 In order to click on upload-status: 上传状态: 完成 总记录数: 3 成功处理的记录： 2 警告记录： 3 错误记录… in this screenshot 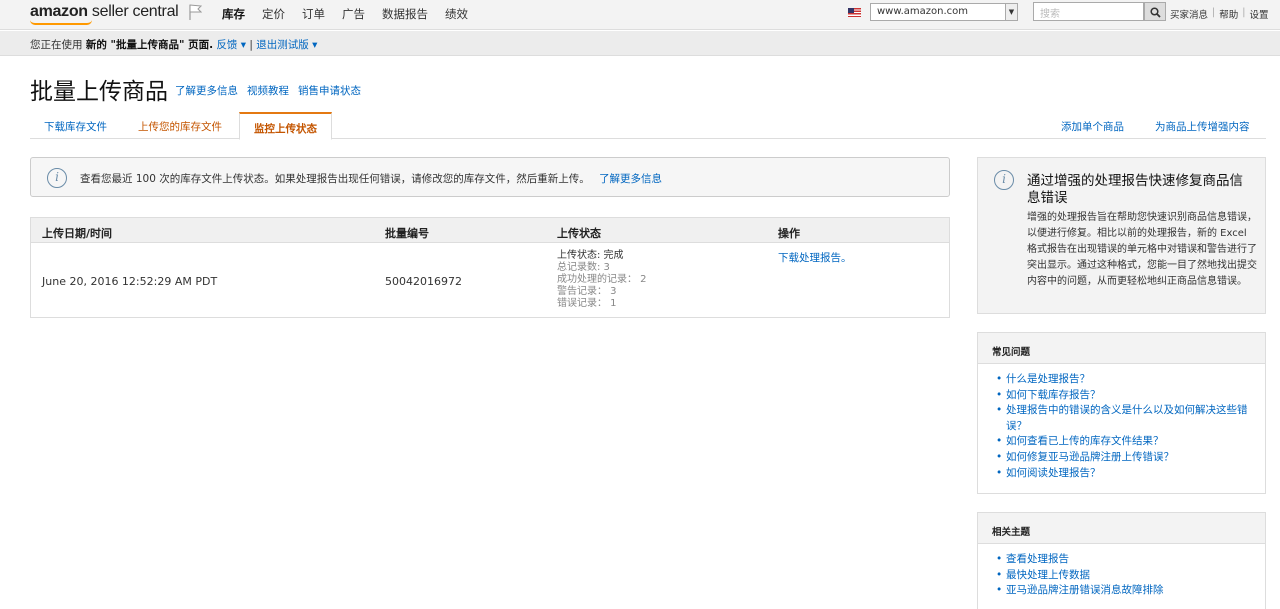, I will do `click(602, 280)`.